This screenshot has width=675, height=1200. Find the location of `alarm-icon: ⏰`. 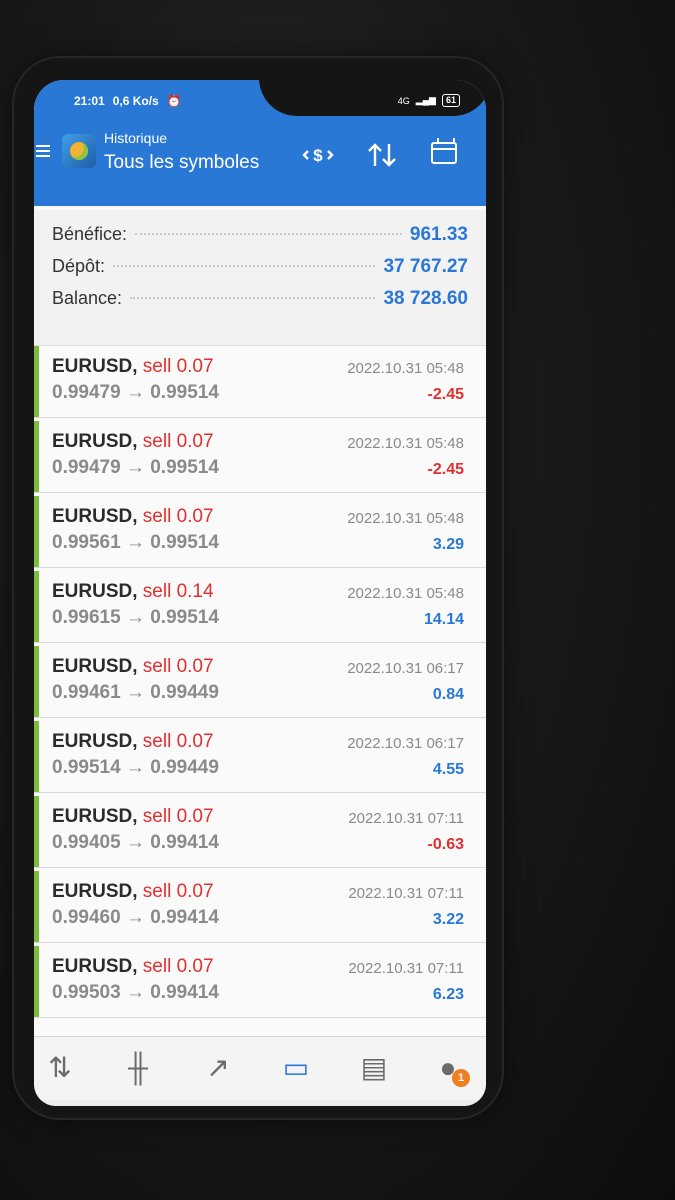

alarm-icon: ⏰ is located at coordinates (174, 101).